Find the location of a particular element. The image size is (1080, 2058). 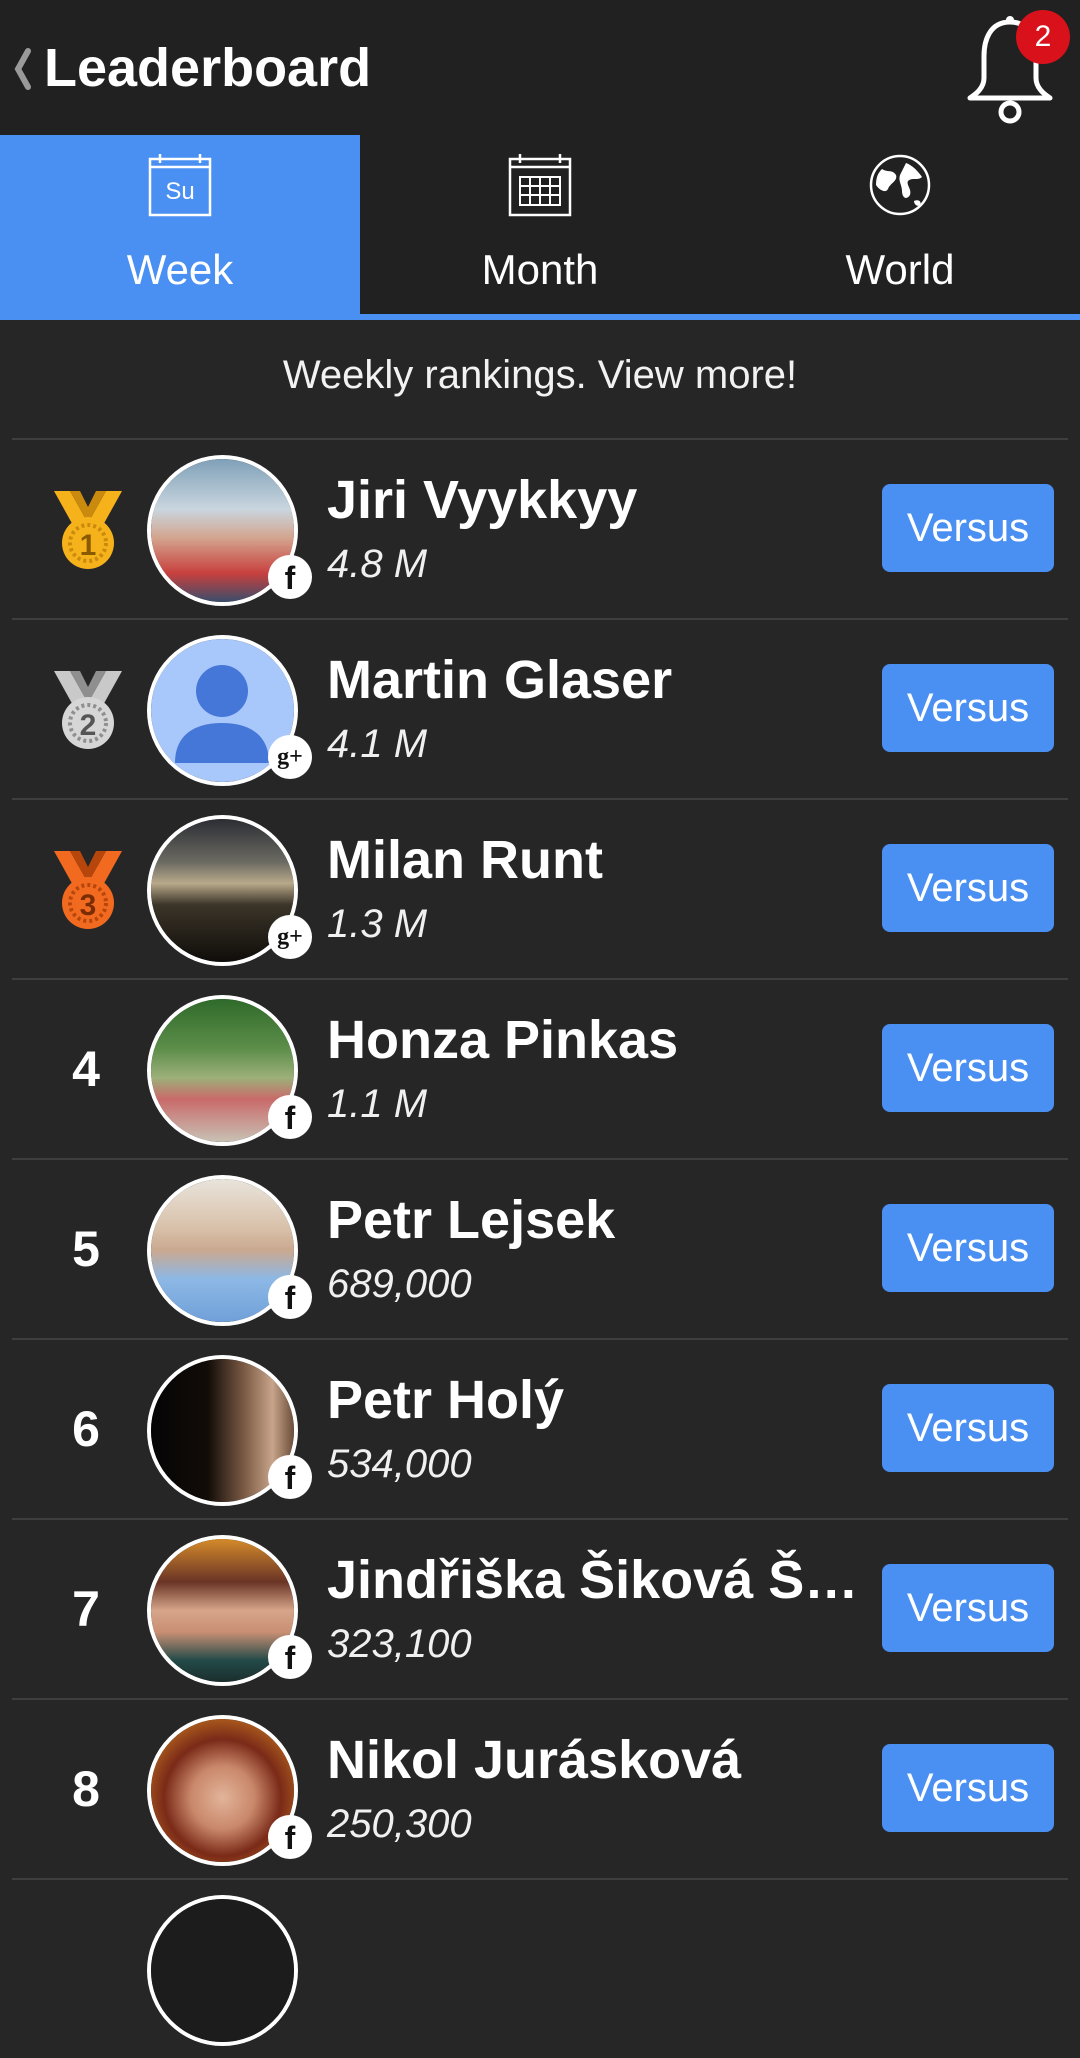

svg-text: 1 is located at coordinates (88, 545).